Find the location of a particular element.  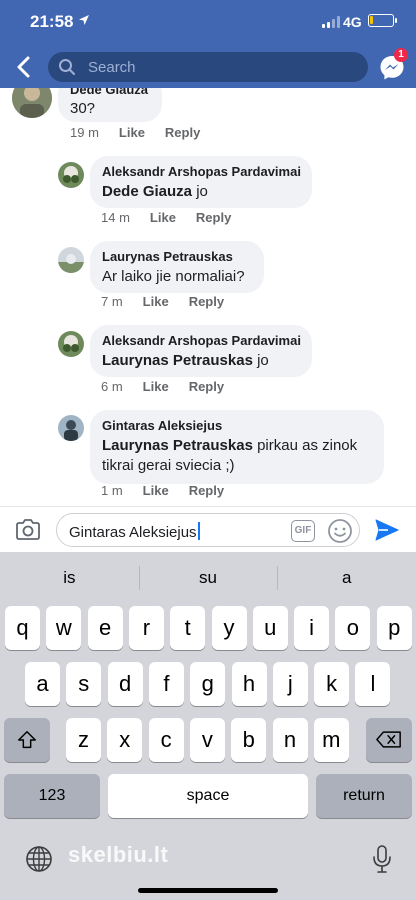

suggestion: is is located at coordinates (69, 578).